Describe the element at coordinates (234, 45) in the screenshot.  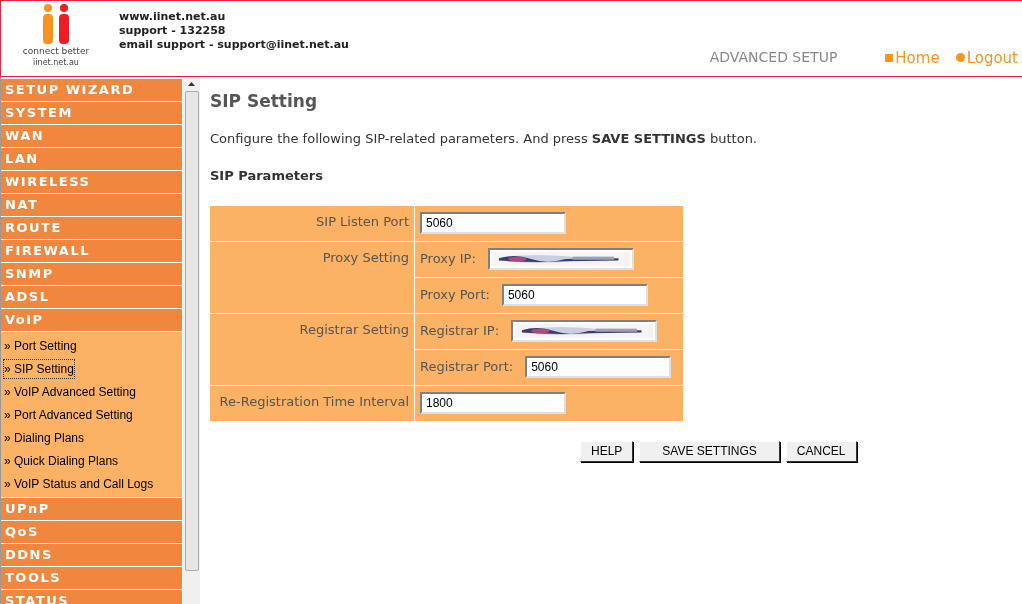
I see `contact-text: email support - support@iinet.net.au` at that location.